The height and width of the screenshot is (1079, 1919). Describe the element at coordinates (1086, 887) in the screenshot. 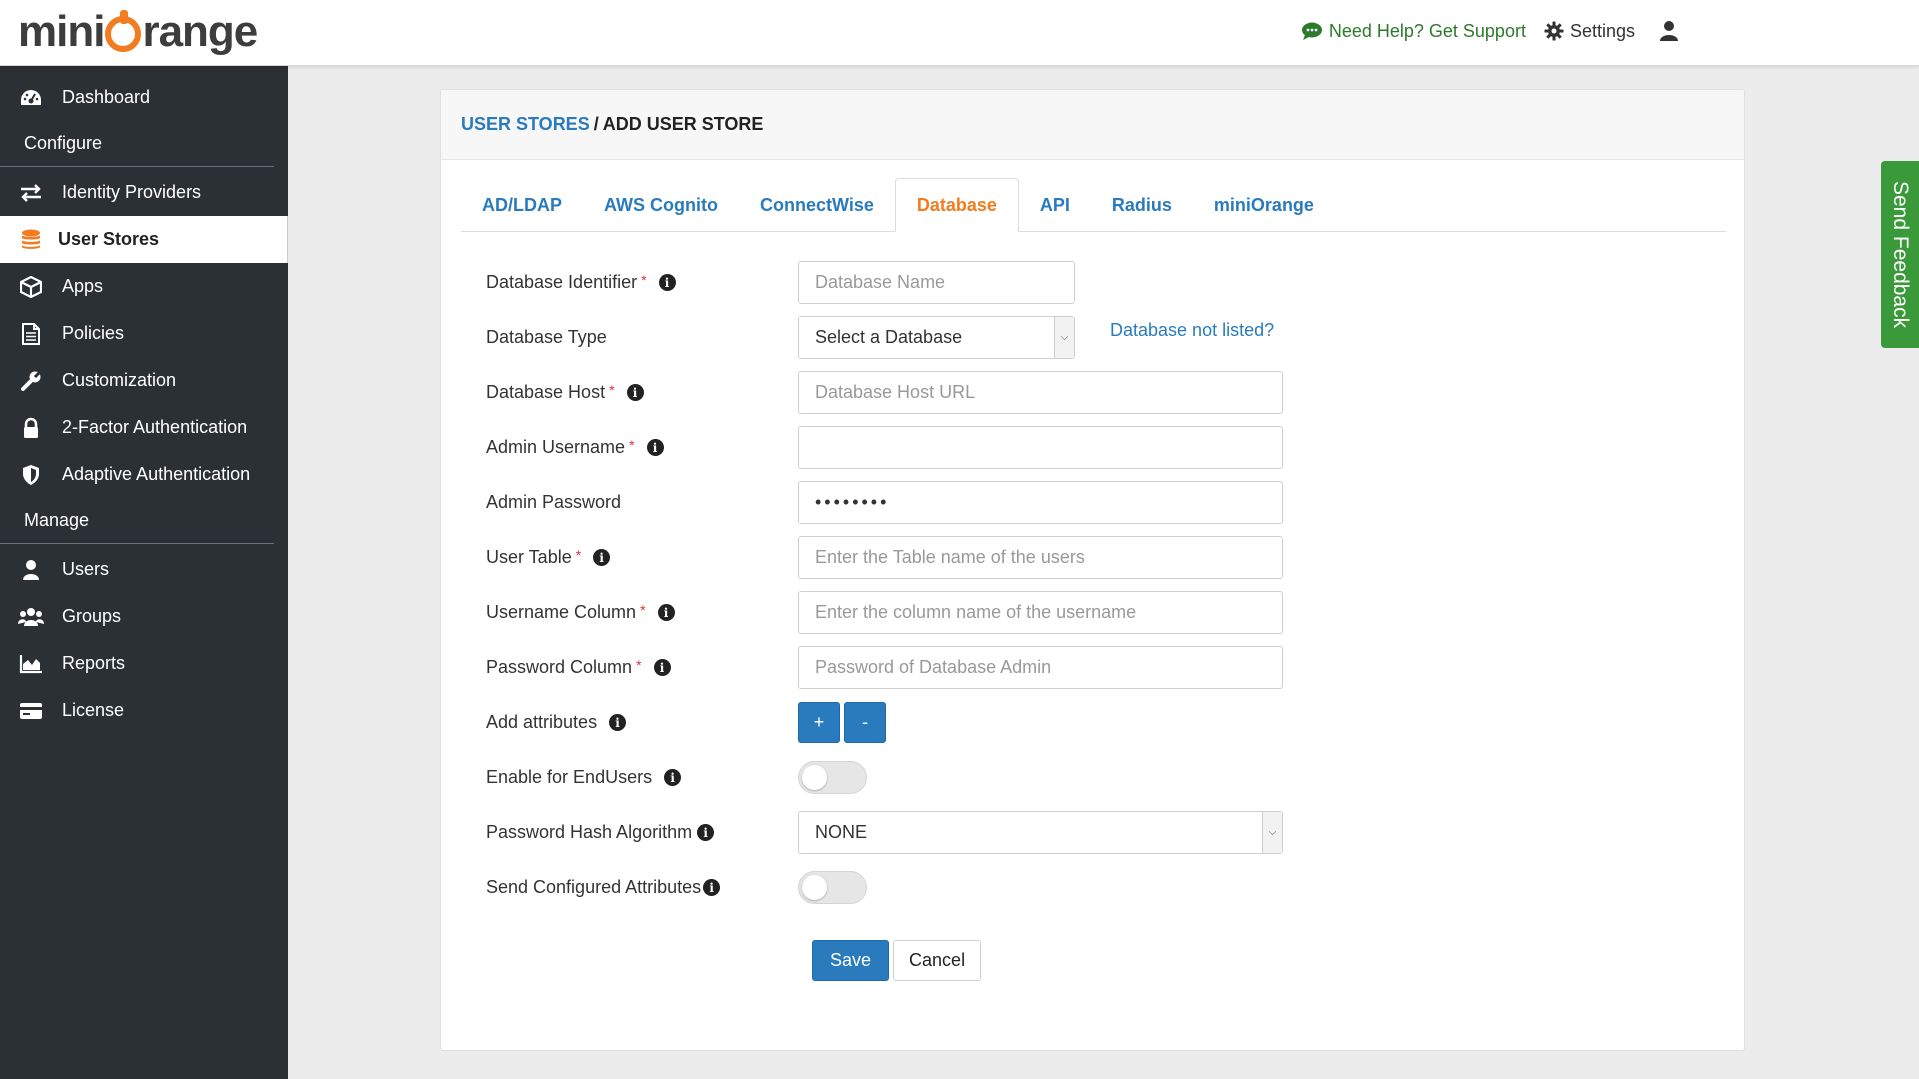

I see `form-row-send-attributes: Send Configured Attributes i` at that location.